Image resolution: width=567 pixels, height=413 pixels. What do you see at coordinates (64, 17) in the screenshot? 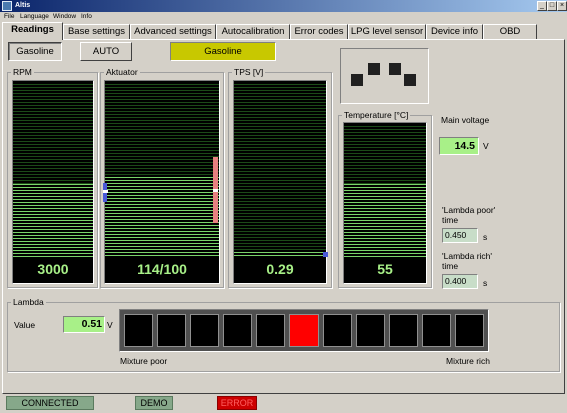
I see `menu-window: Window` at bounding box center [64, 17].